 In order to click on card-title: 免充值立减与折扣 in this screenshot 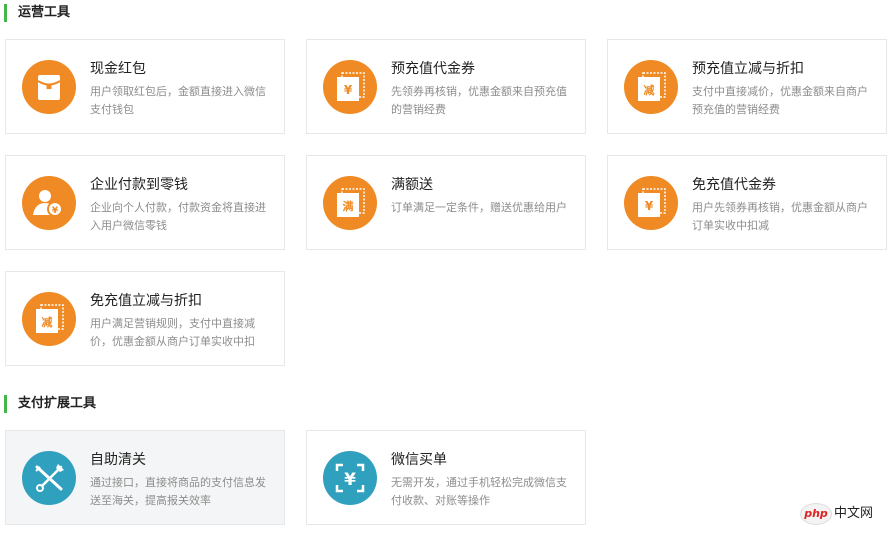, I will do `click(146, 301)`.